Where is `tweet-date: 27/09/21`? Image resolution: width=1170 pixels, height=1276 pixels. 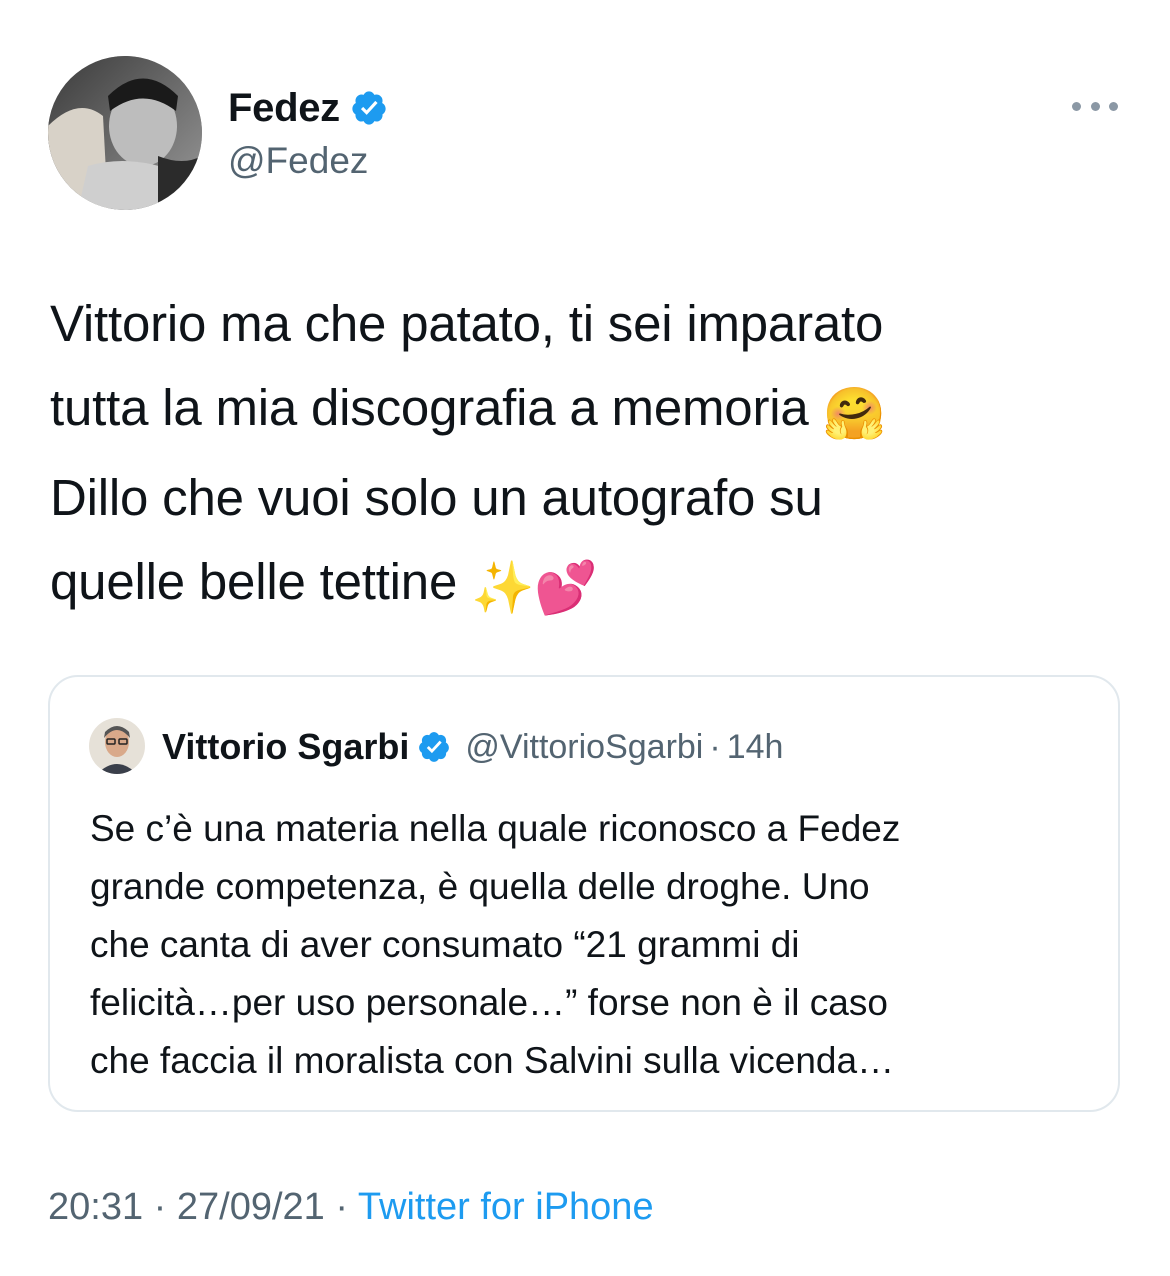 tweet-date: 27/09/21 is located at coordinates (251, 1207).